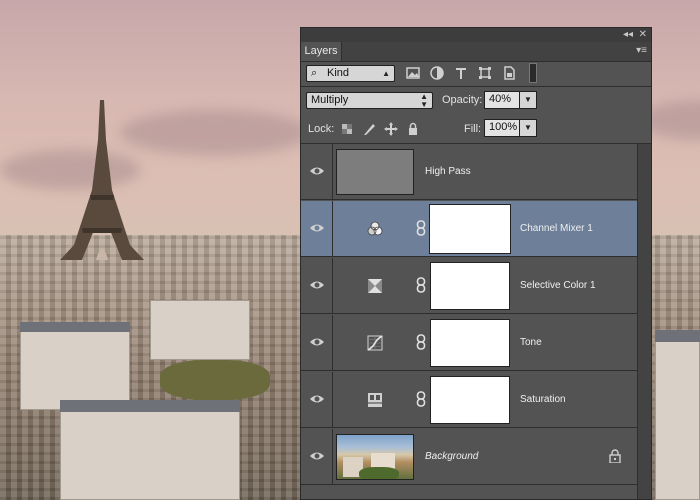 Image resolution: width=700 pixels, height=500 pixels. Describe the element at coordinates (528, 128) in the screenshot. I see `fill-slider-button: ▼` at that location.